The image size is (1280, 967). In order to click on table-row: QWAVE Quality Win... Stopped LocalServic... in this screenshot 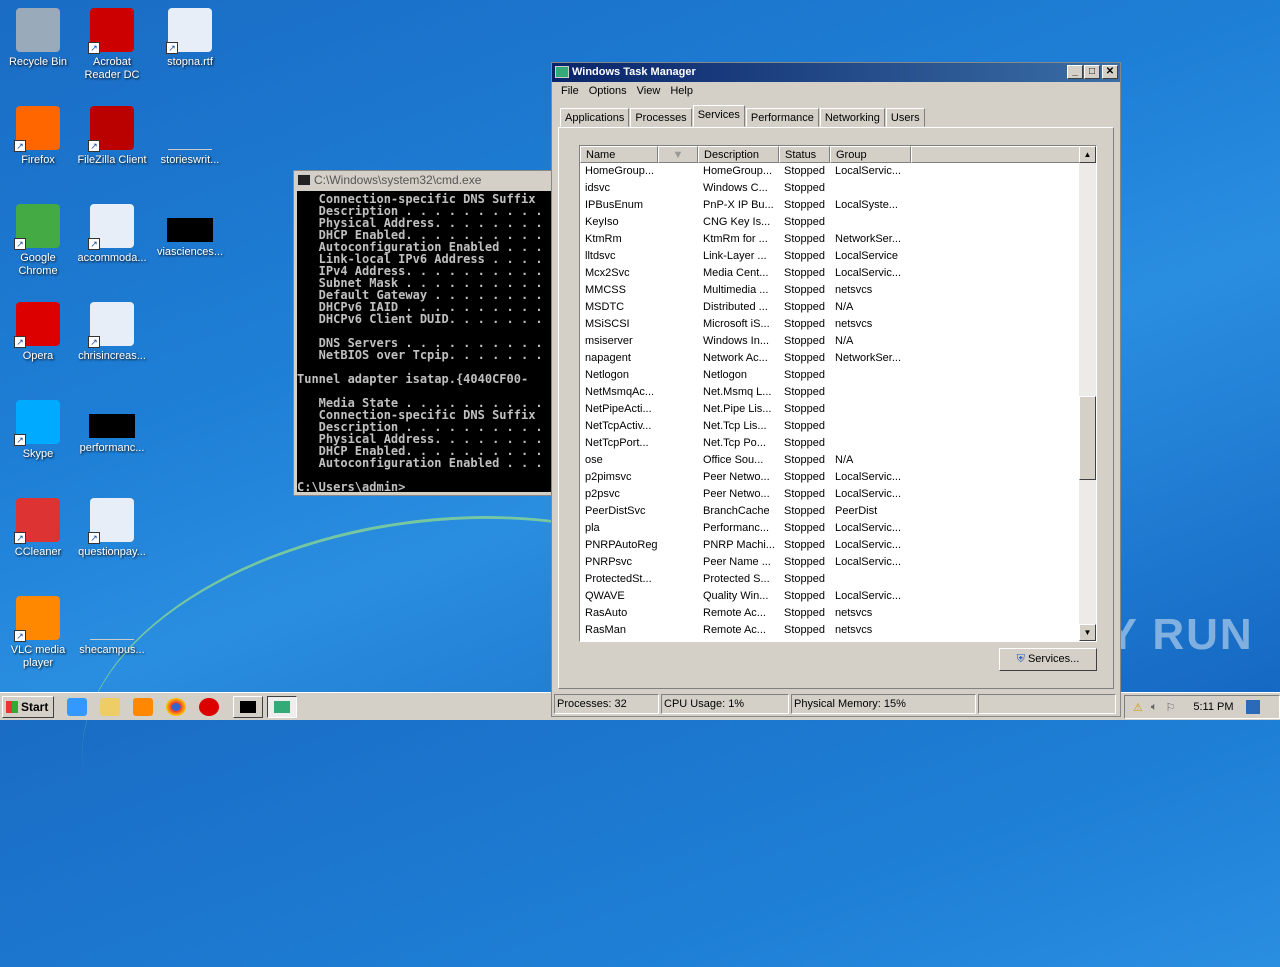, I will do `click(838, 596)`.